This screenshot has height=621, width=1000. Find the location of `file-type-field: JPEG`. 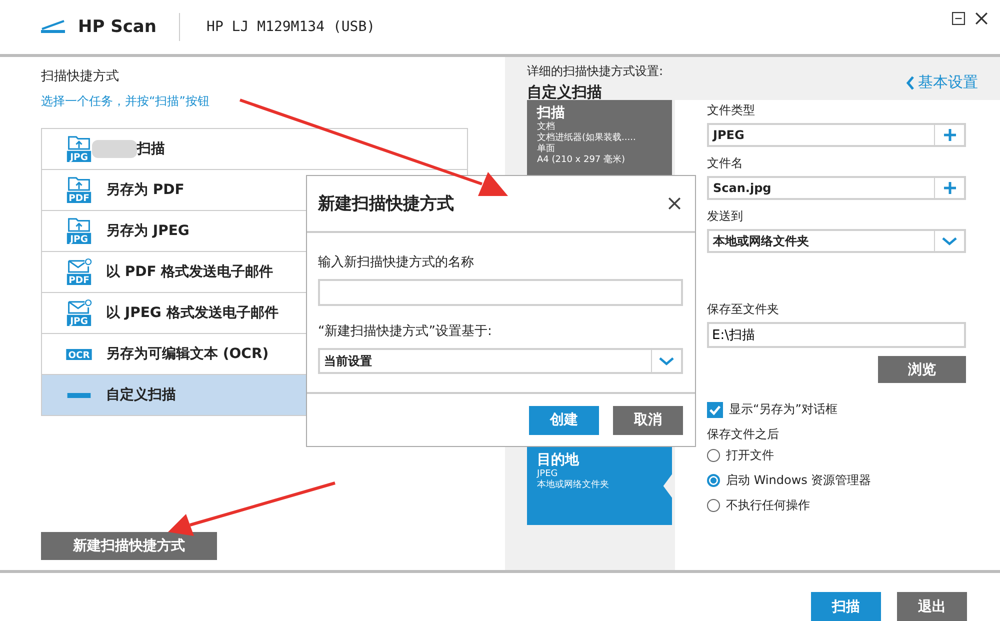

file-type-field: JPEG is located at coordinates (836, 135).